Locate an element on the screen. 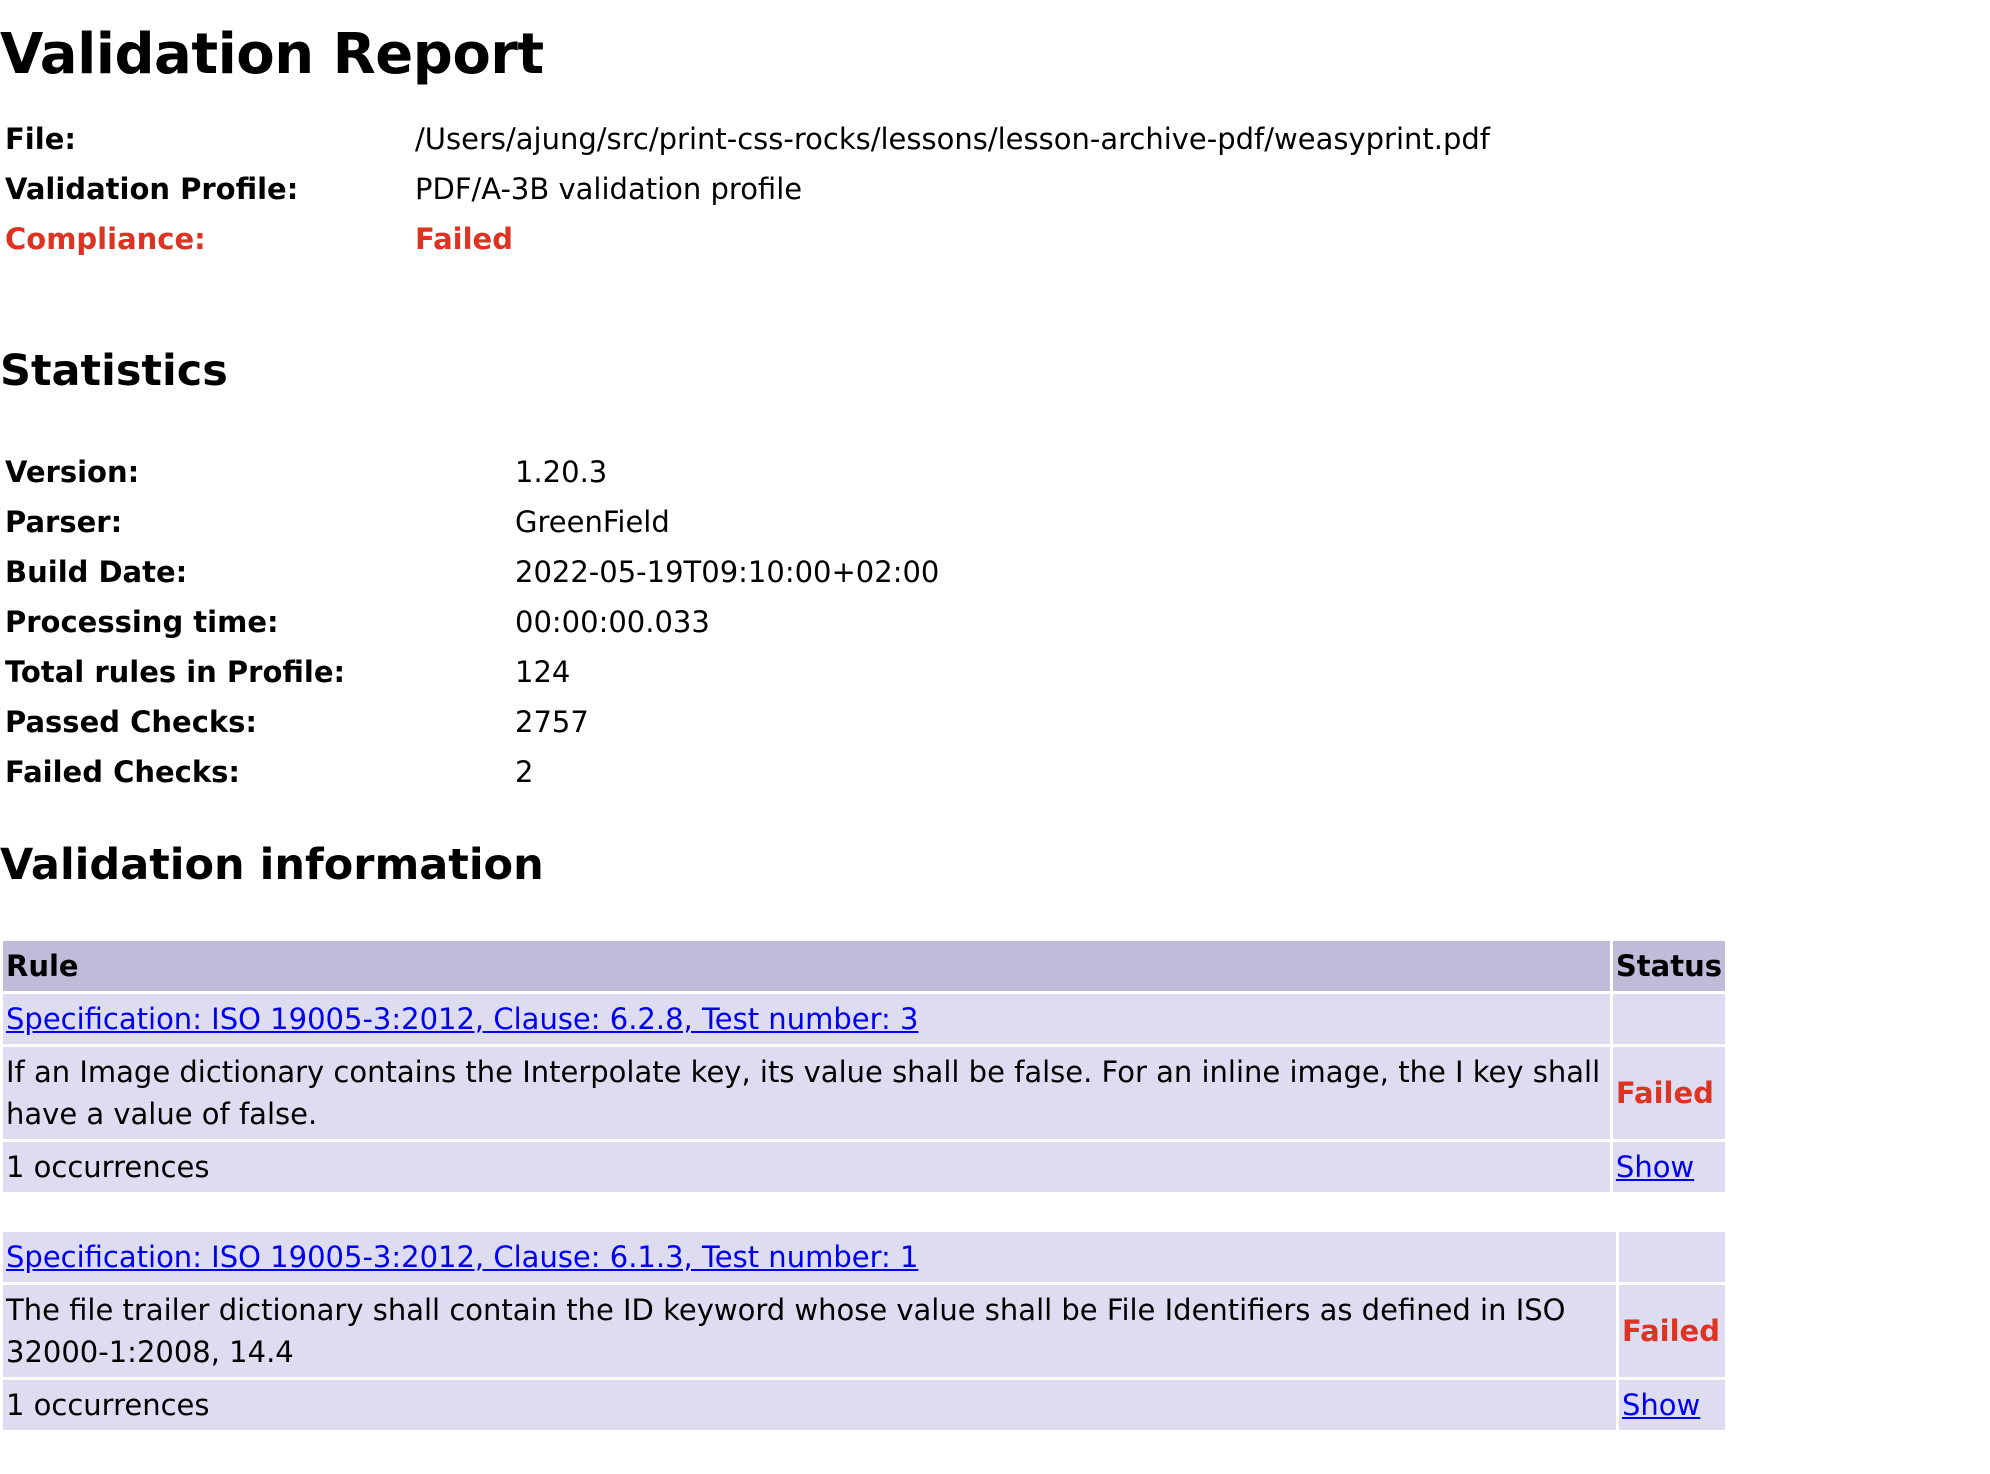  rules-header-row: Rule Status is located at coordinates (864, 966).